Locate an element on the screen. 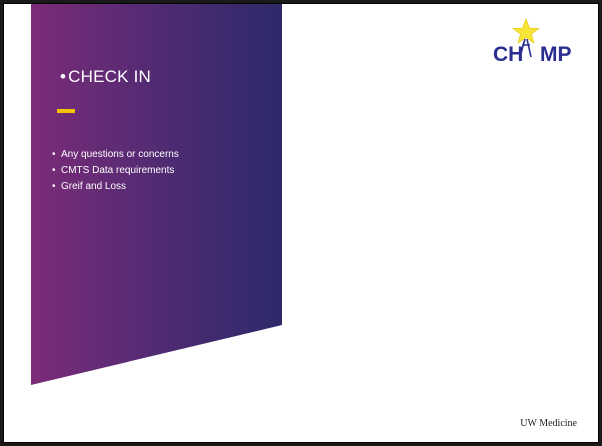 This screenshot has height=446, width=602. footer-label: UW Medicine is located at coordinates (548, 423).